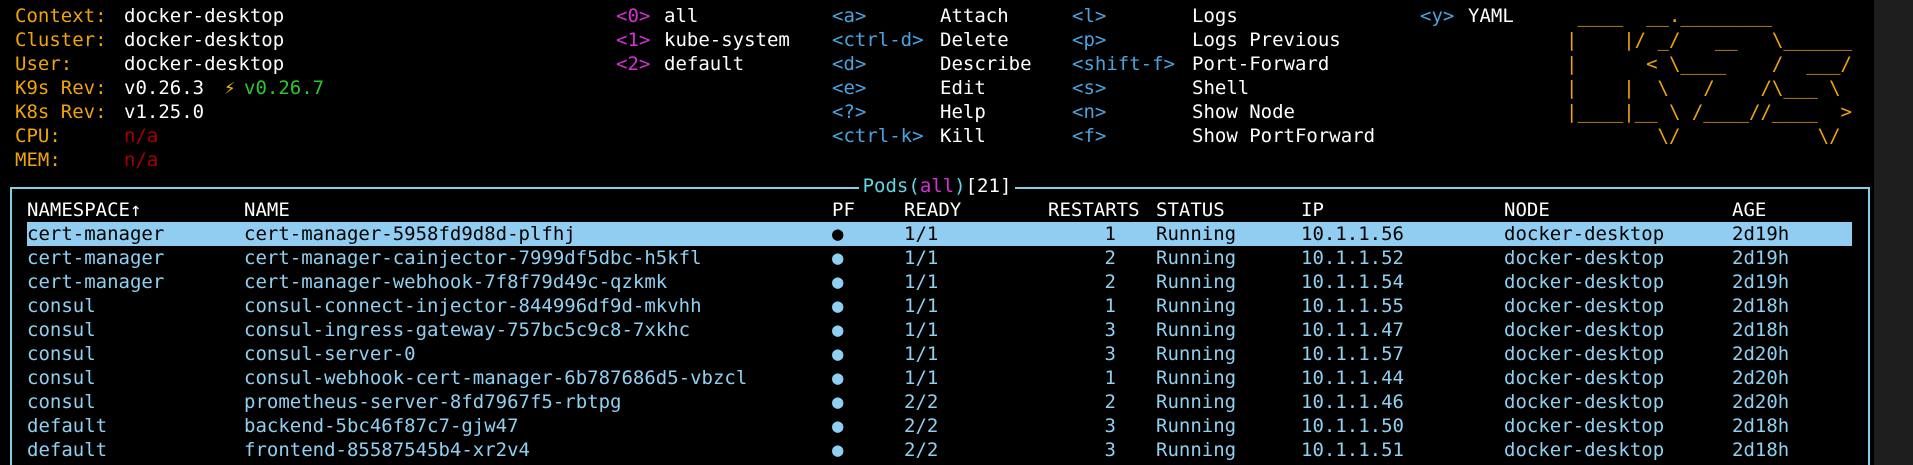 The height and width of the screenshot is (465, 1913). What do you see at coordinates (921, 354) in the screenshot?
I see `cell-ready: 1/1` at bounding box center [921, 354].